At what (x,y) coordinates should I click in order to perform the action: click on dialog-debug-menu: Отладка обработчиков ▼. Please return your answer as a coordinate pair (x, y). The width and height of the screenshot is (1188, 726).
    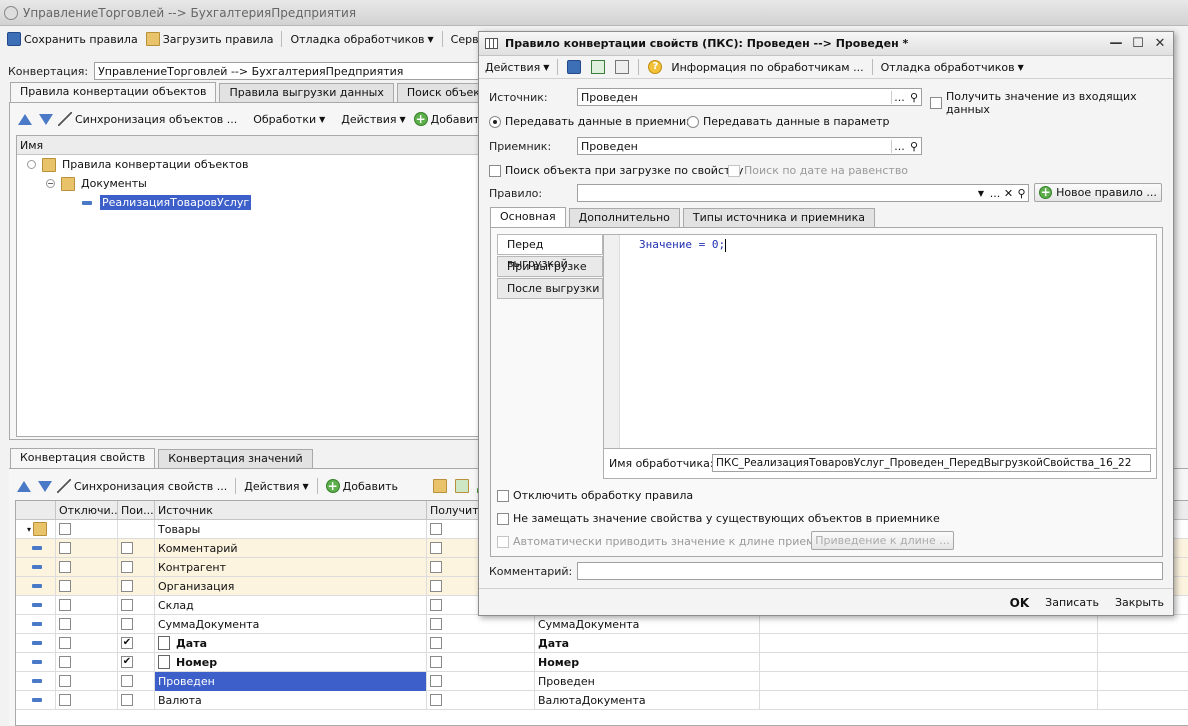
    Looking at the image, I should click on (952, 67).